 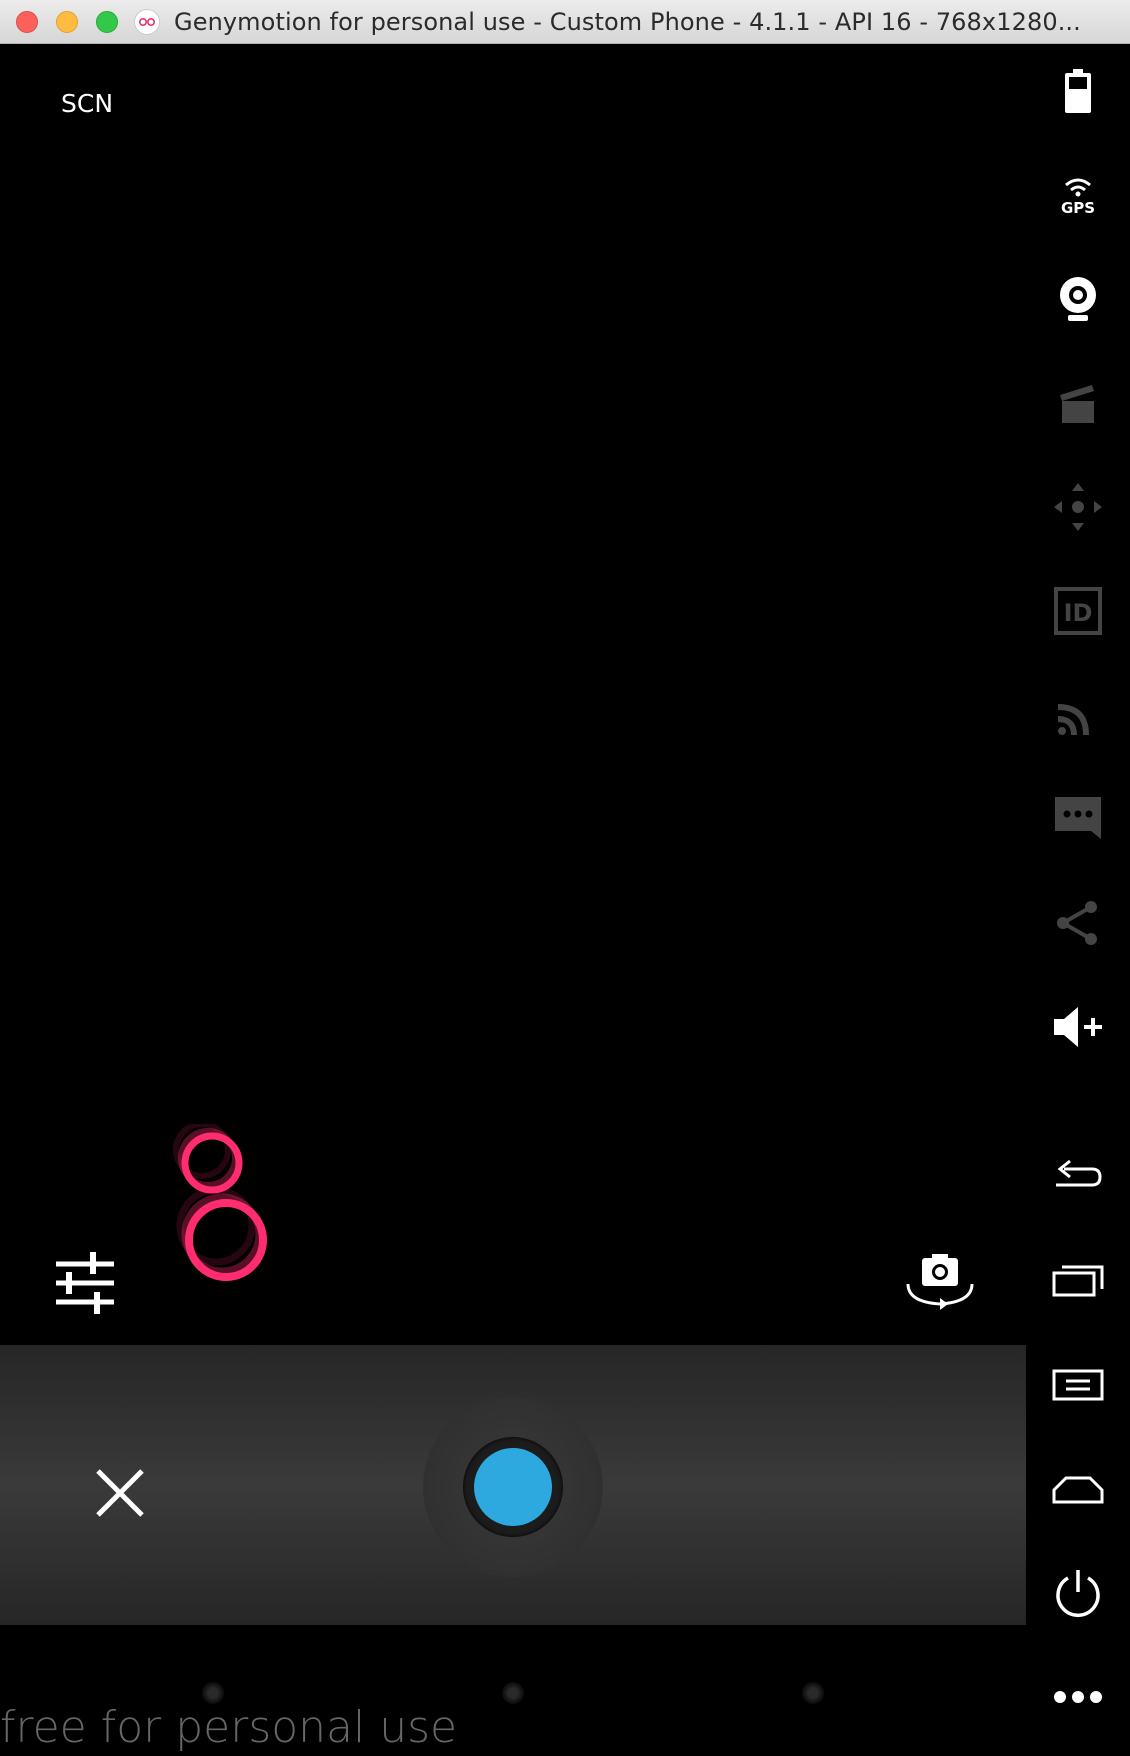 What do you see at coordinates (1078, 195) in the screenshot?
I see `gps-icon: GPS` at bounding box center [1078, 195].